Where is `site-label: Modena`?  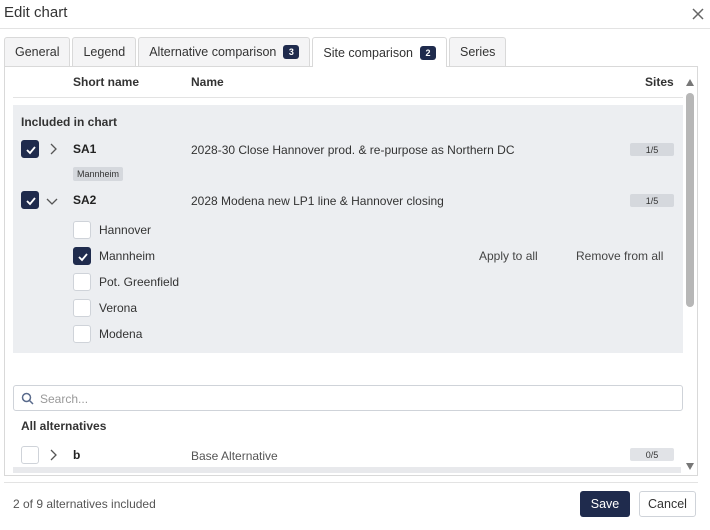 site-label: Modena is located at coordinates (121, 334).